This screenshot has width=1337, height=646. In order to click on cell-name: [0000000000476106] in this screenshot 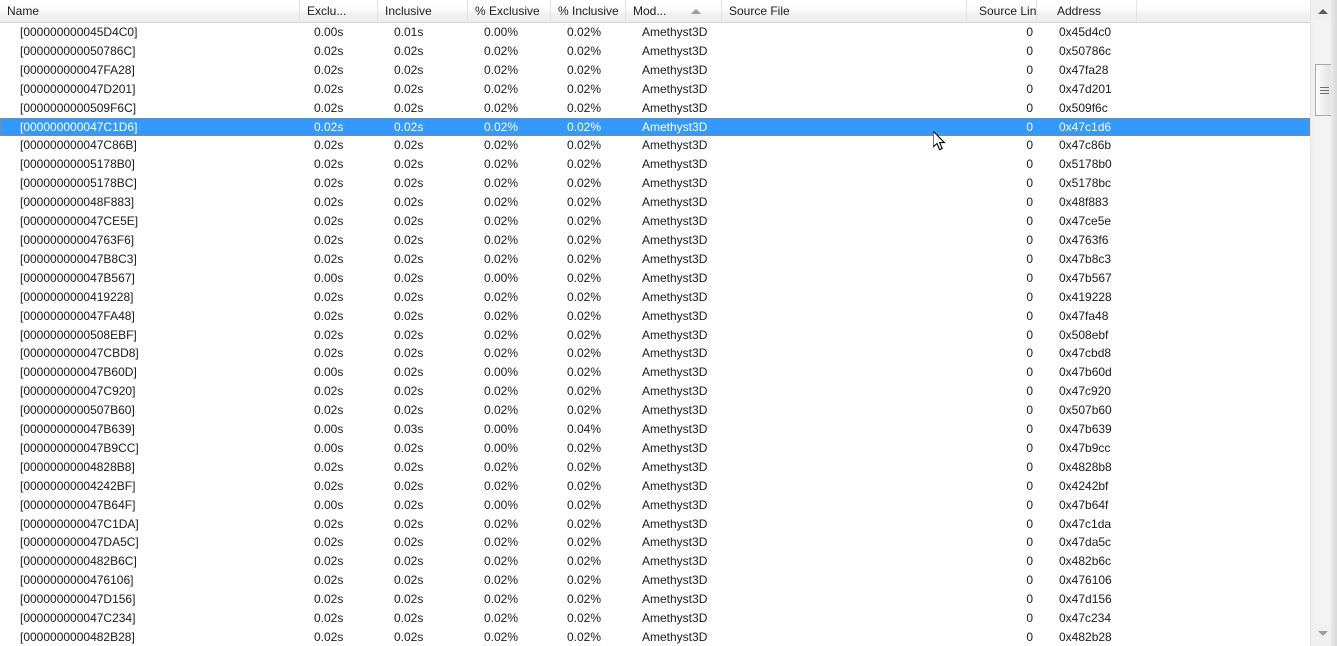, I will do `click(77, 580)`.